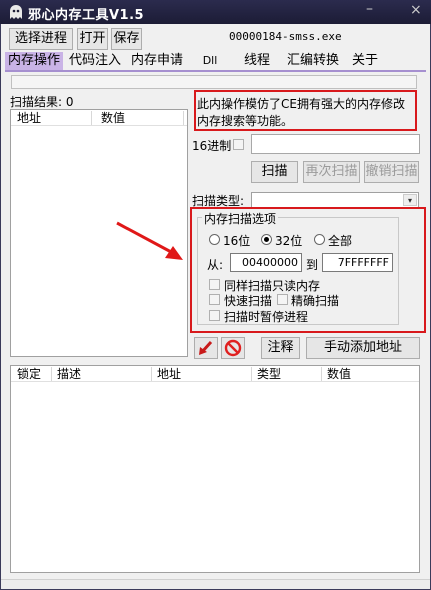 This screenshot has width=431, height=590. I want to click on radio-16bit, so click(214, 239).